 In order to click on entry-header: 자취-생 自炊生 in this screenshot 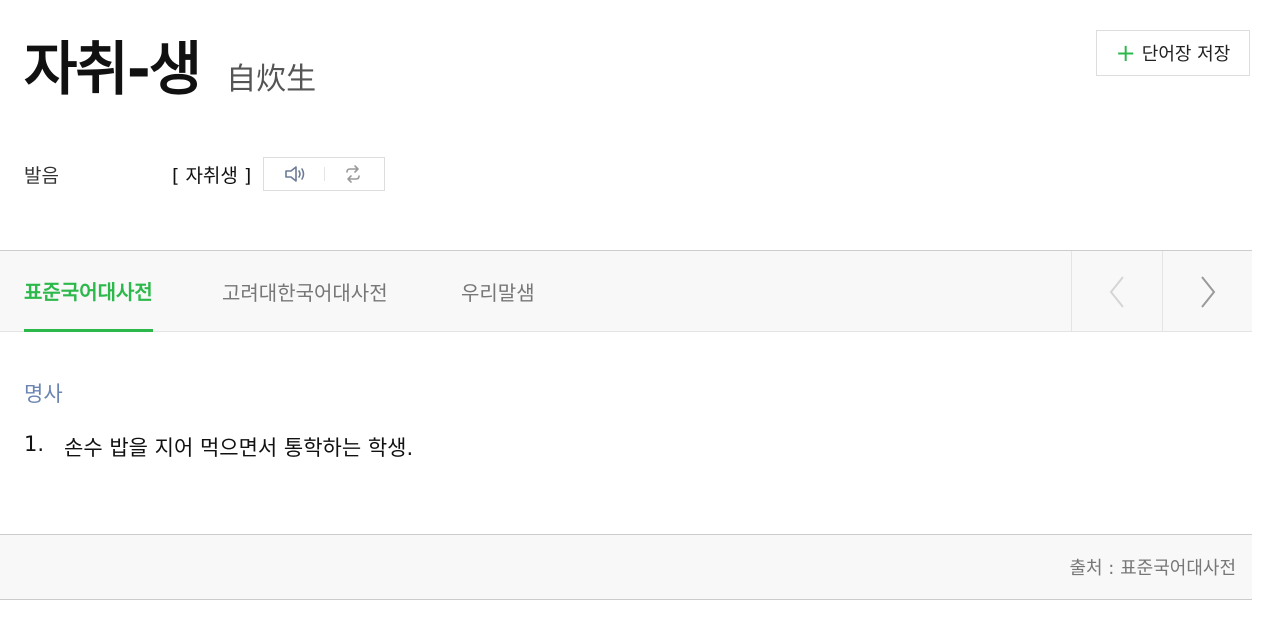, I will do `click(170, 80)`.